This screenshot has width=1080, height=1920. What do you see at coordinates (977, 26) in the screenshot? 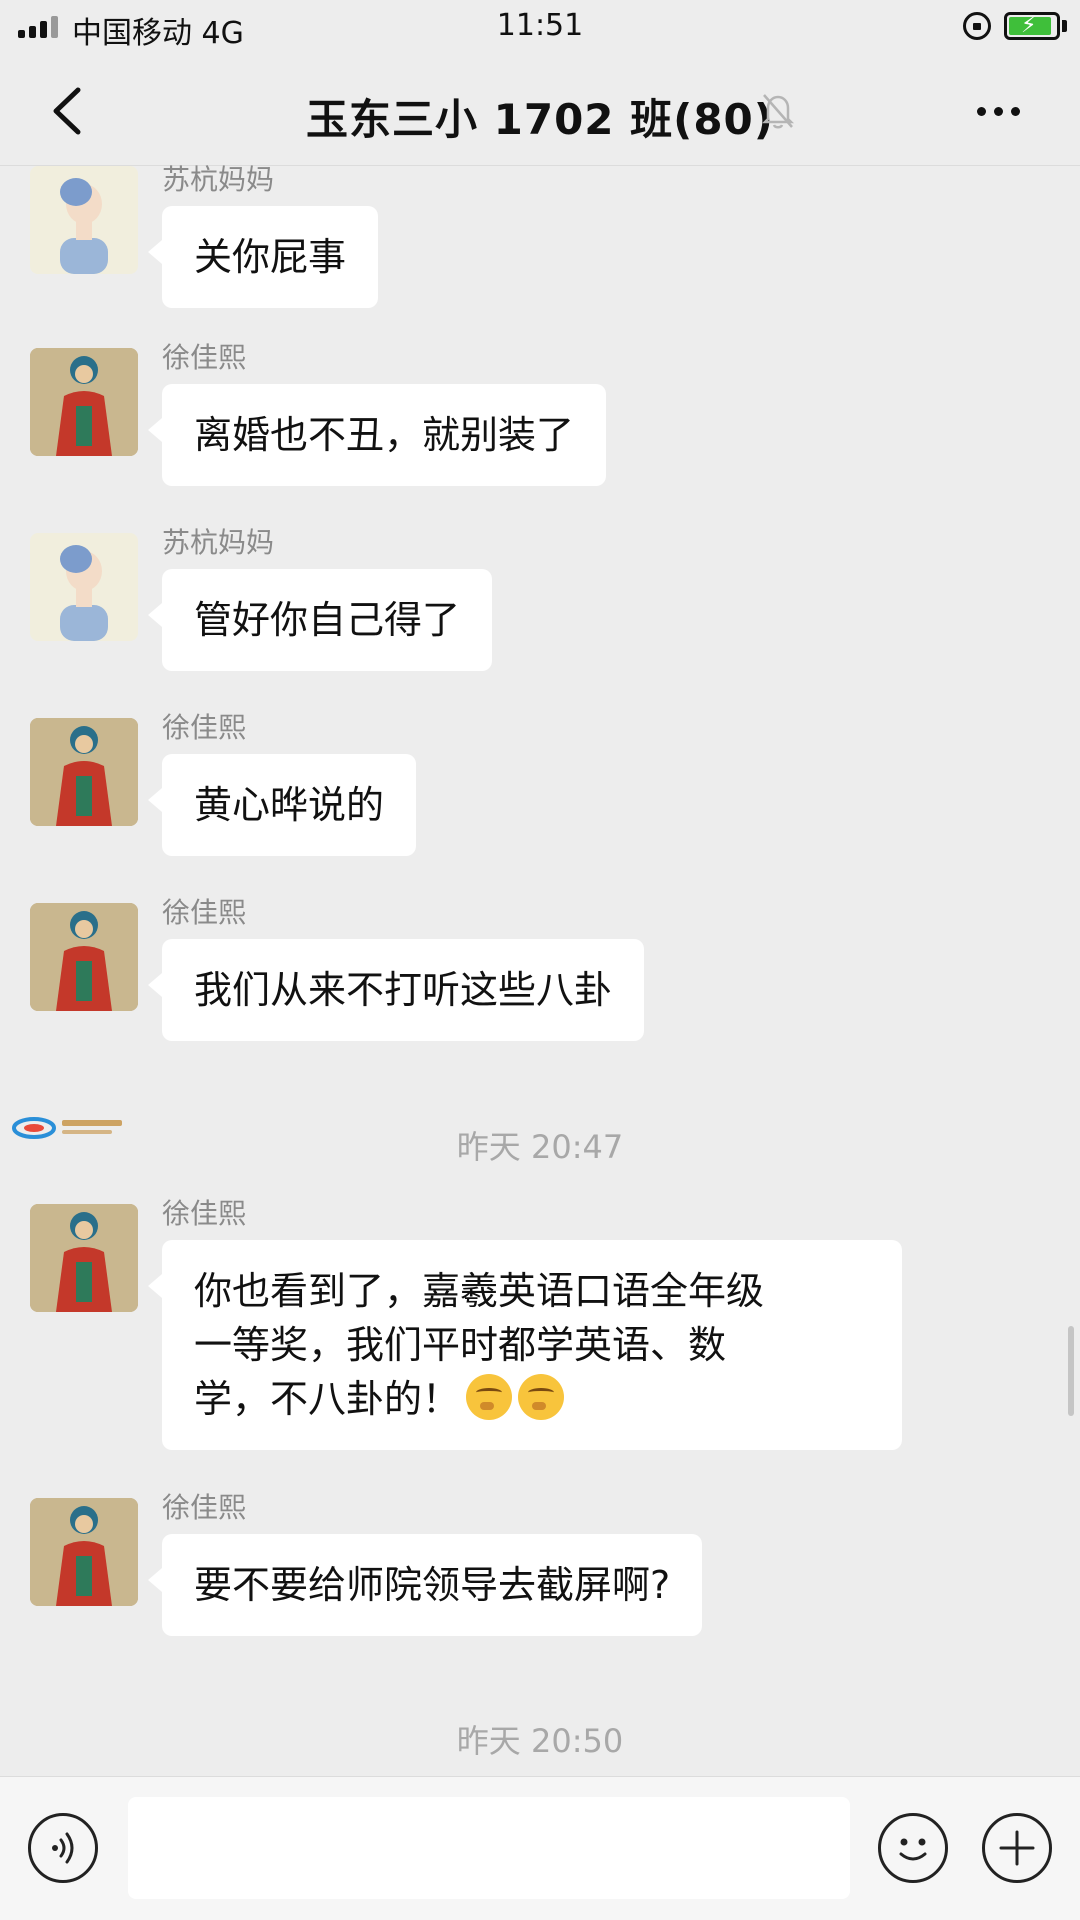
I see `rotation-lock-icon` at bounding box center [977, 26].